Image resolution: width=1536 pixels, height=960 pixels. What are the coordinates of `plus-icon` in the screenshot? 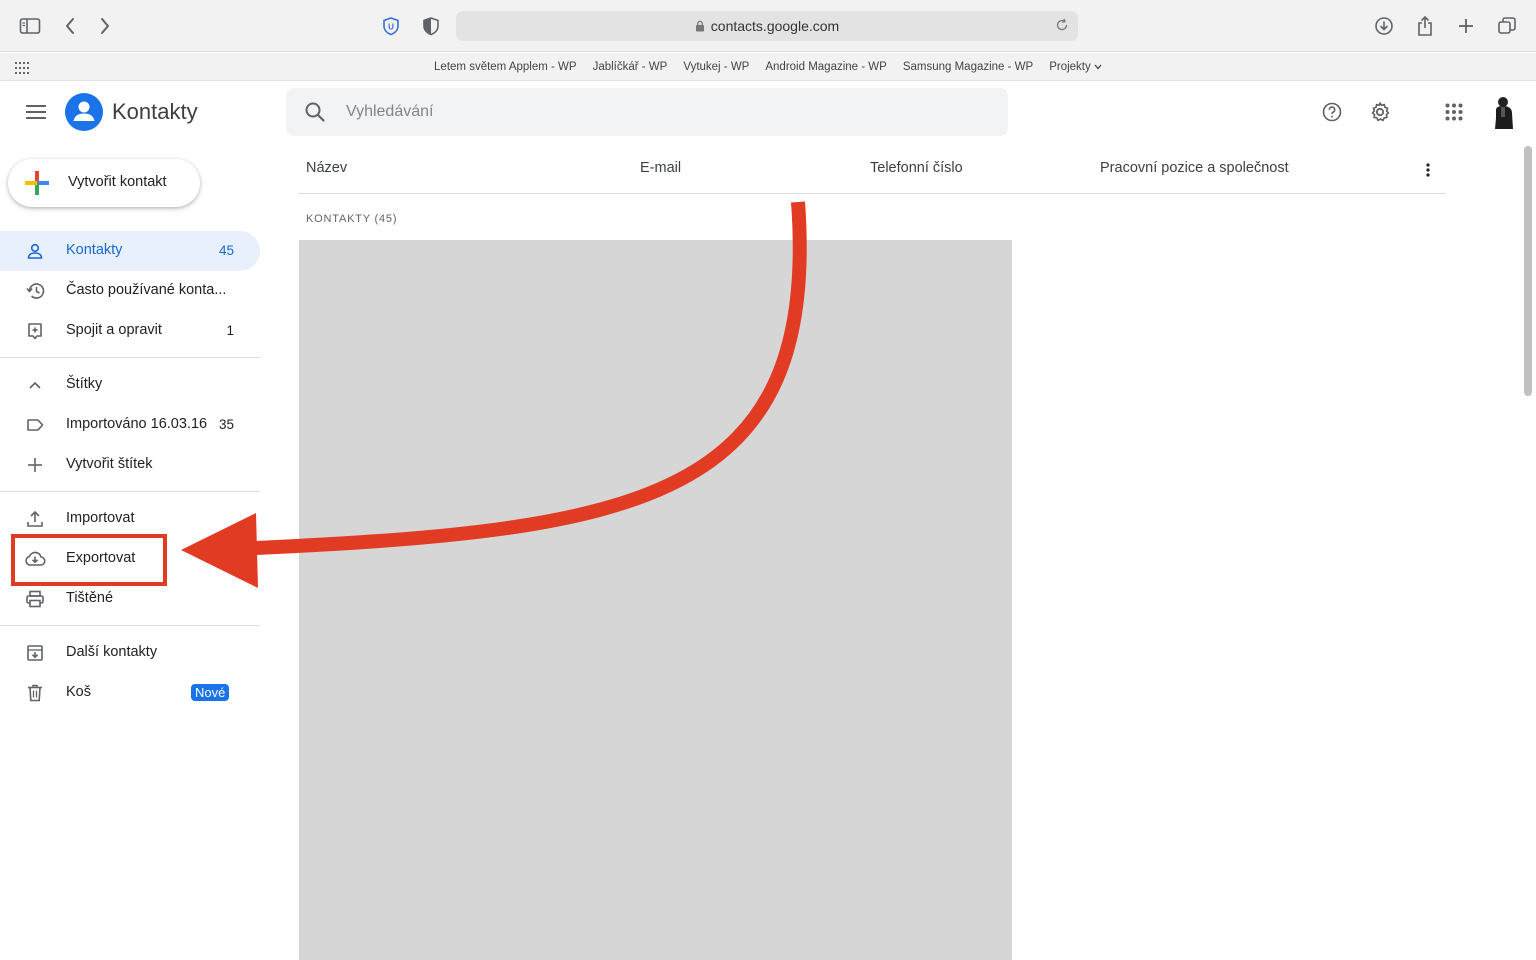 It's located at (35, 465).